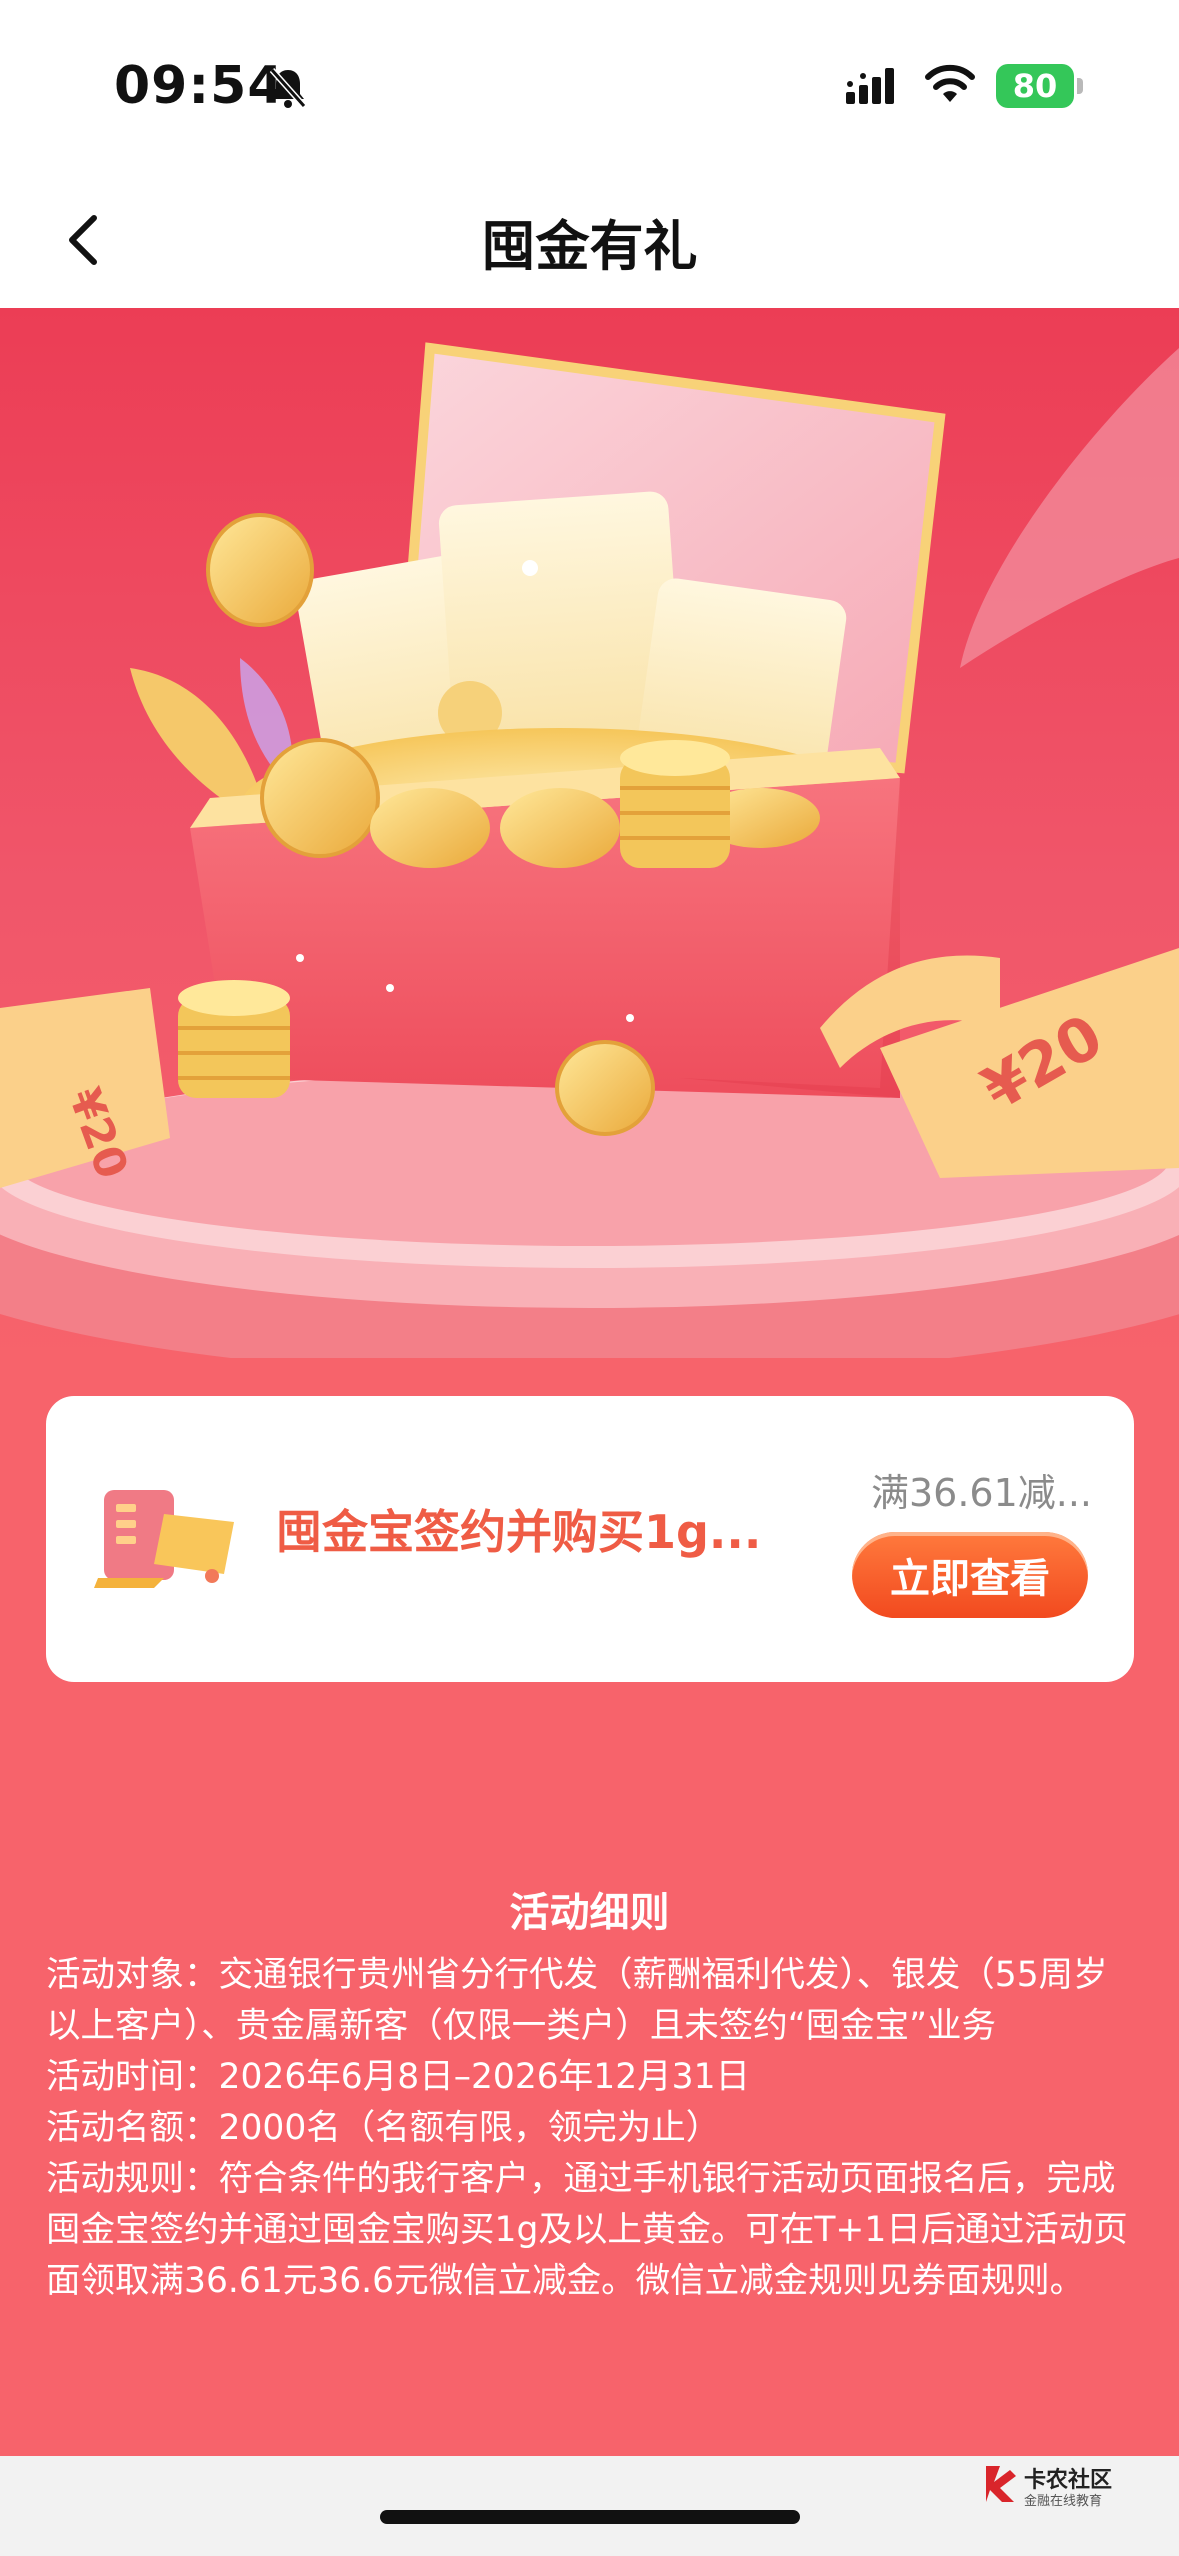 The width and height of the screenshot is (1179, 2556). What do you see at coordinates (1035, 86) in the screenshot?
I see `battery-icon: 80` at bounding box center [1035, 86].